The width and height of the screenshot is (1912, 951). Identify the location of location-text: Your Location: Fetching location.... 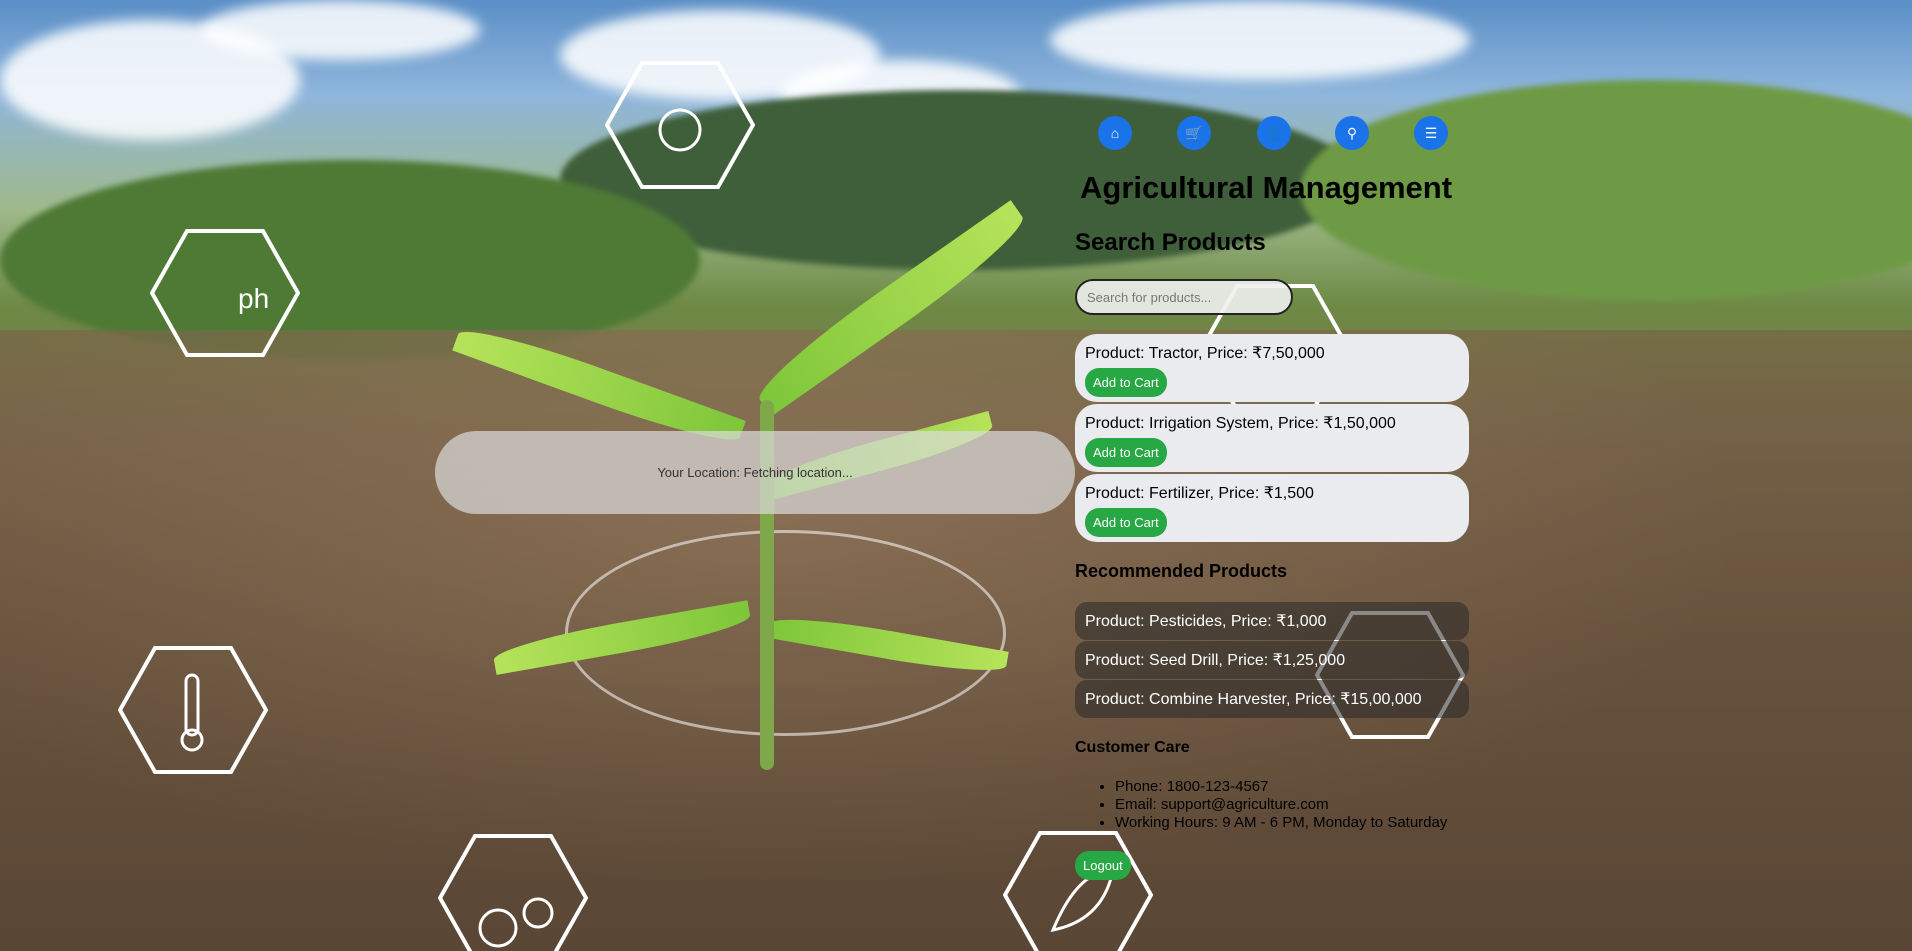
(755, 472).